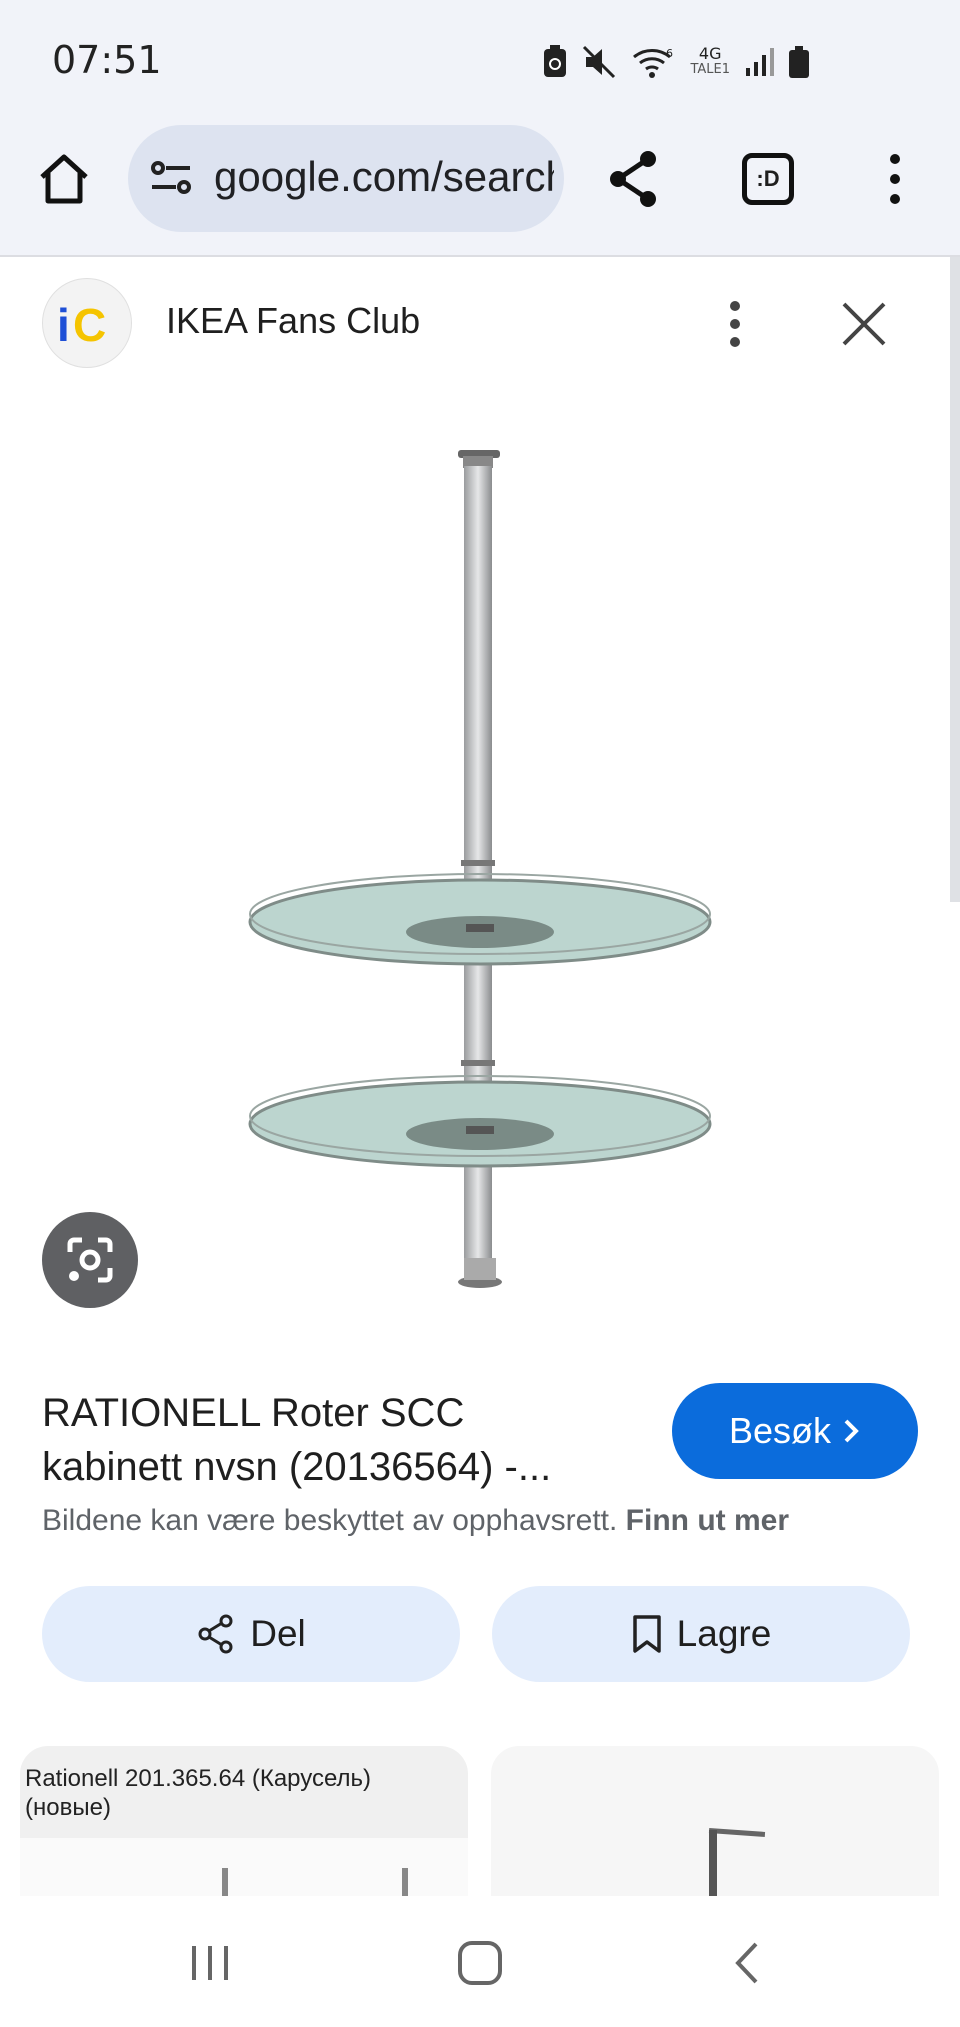  I want to click on svg-text: C, so click(89, 325).